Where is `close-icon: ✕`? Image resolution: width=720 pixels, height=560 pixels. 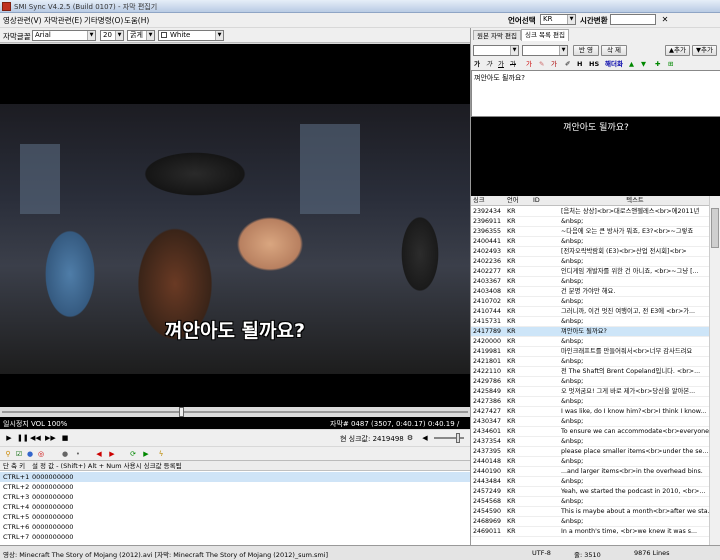
close-icon: ✕ is located at coordinates (665, 19).